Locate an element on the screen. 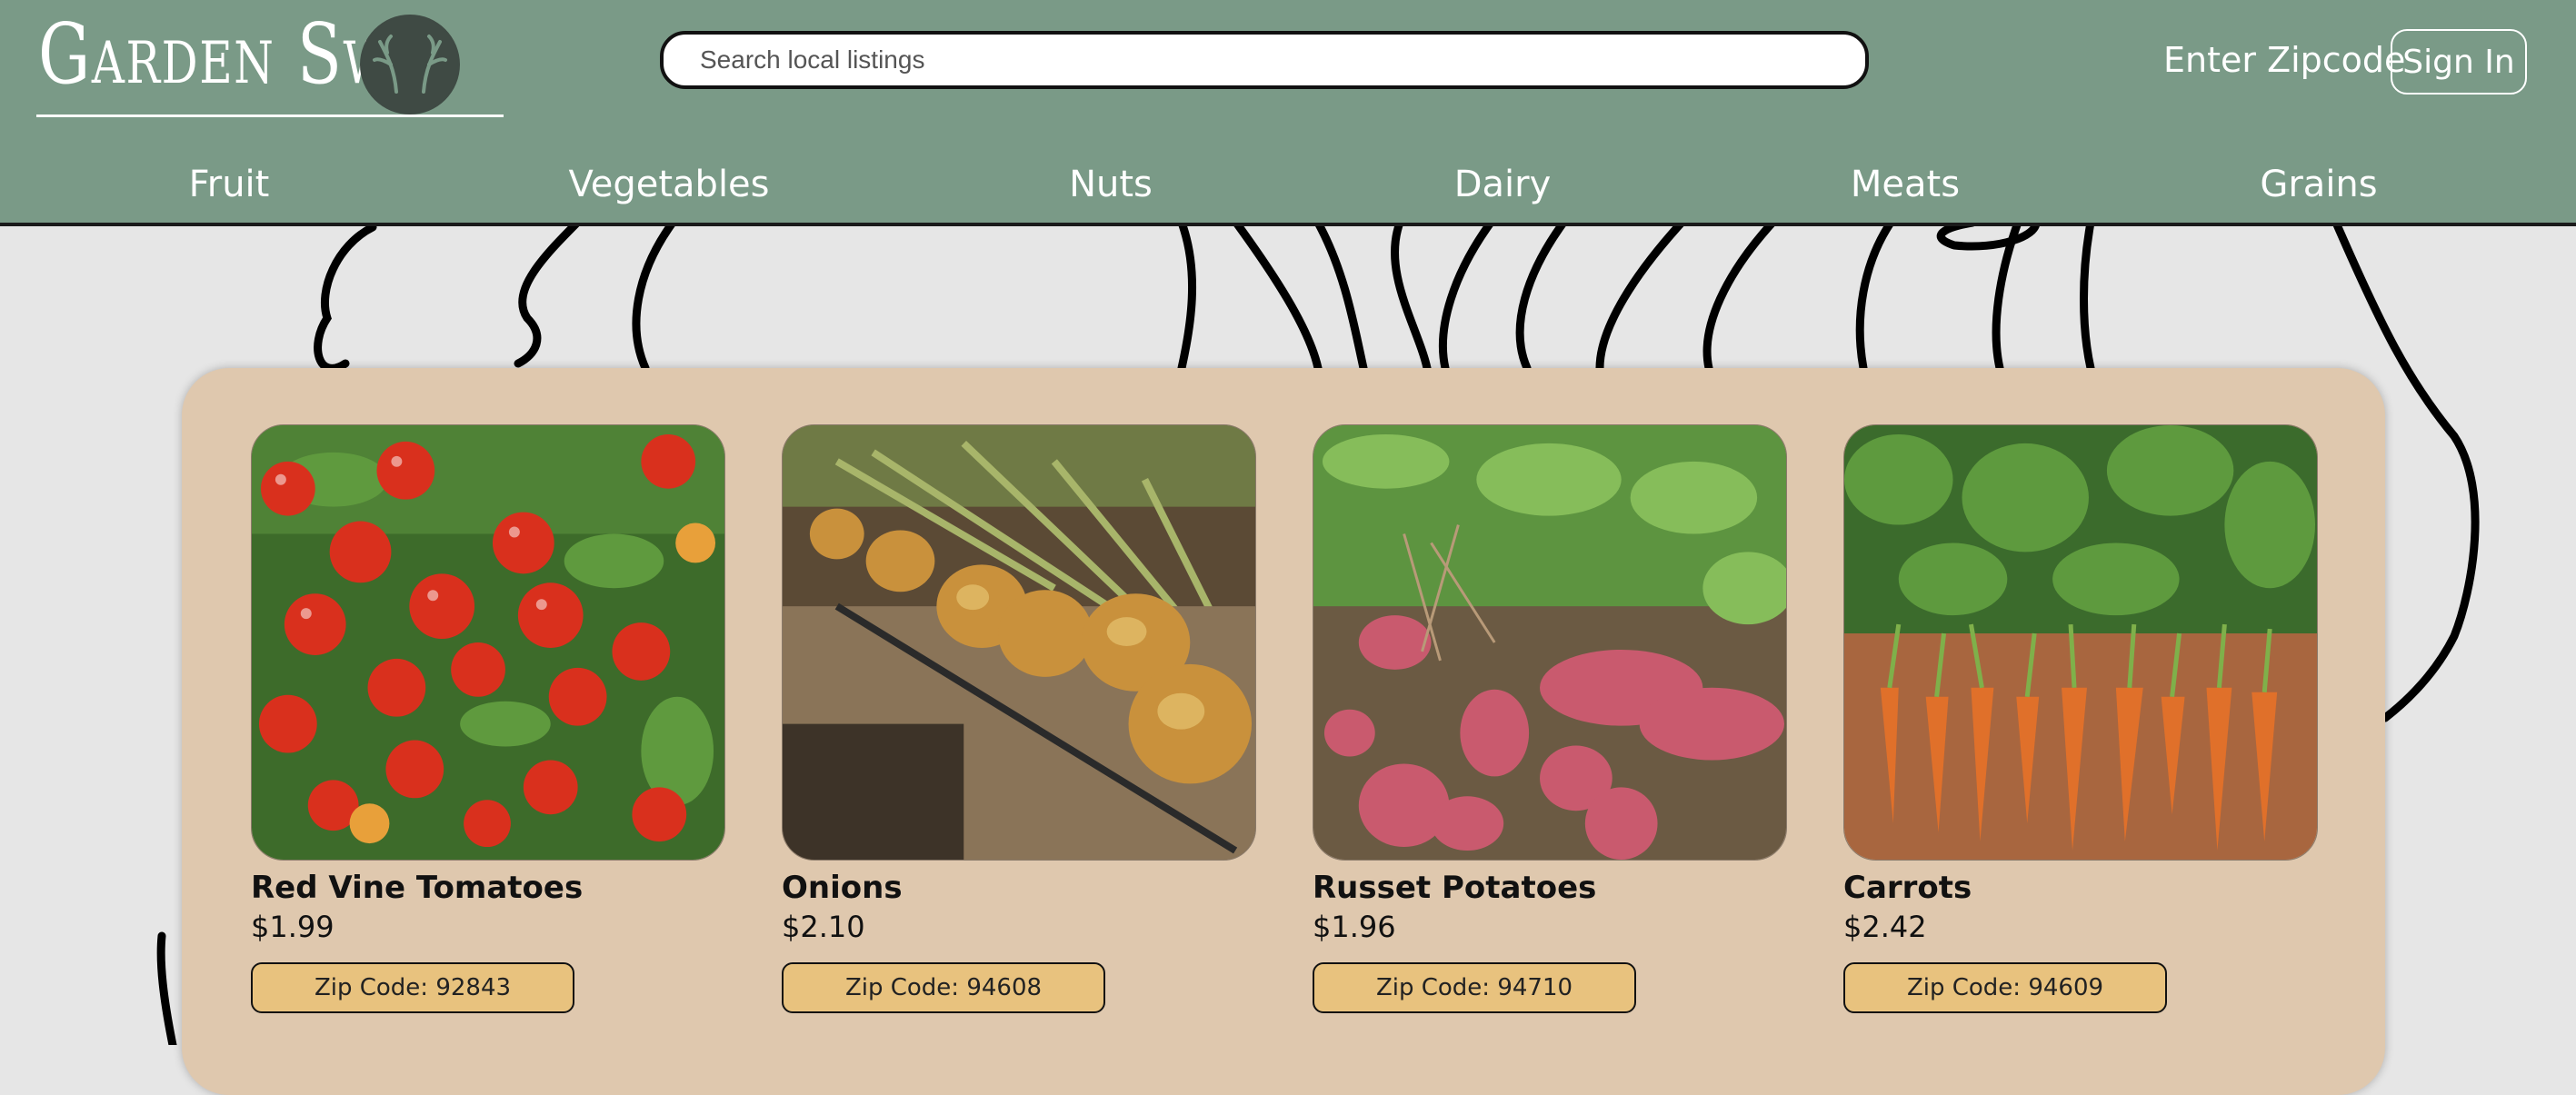 Image resolution: width=2576 pixels, height=1095 pixels. antler-emblem-icon is located at coordinates (410, 64).